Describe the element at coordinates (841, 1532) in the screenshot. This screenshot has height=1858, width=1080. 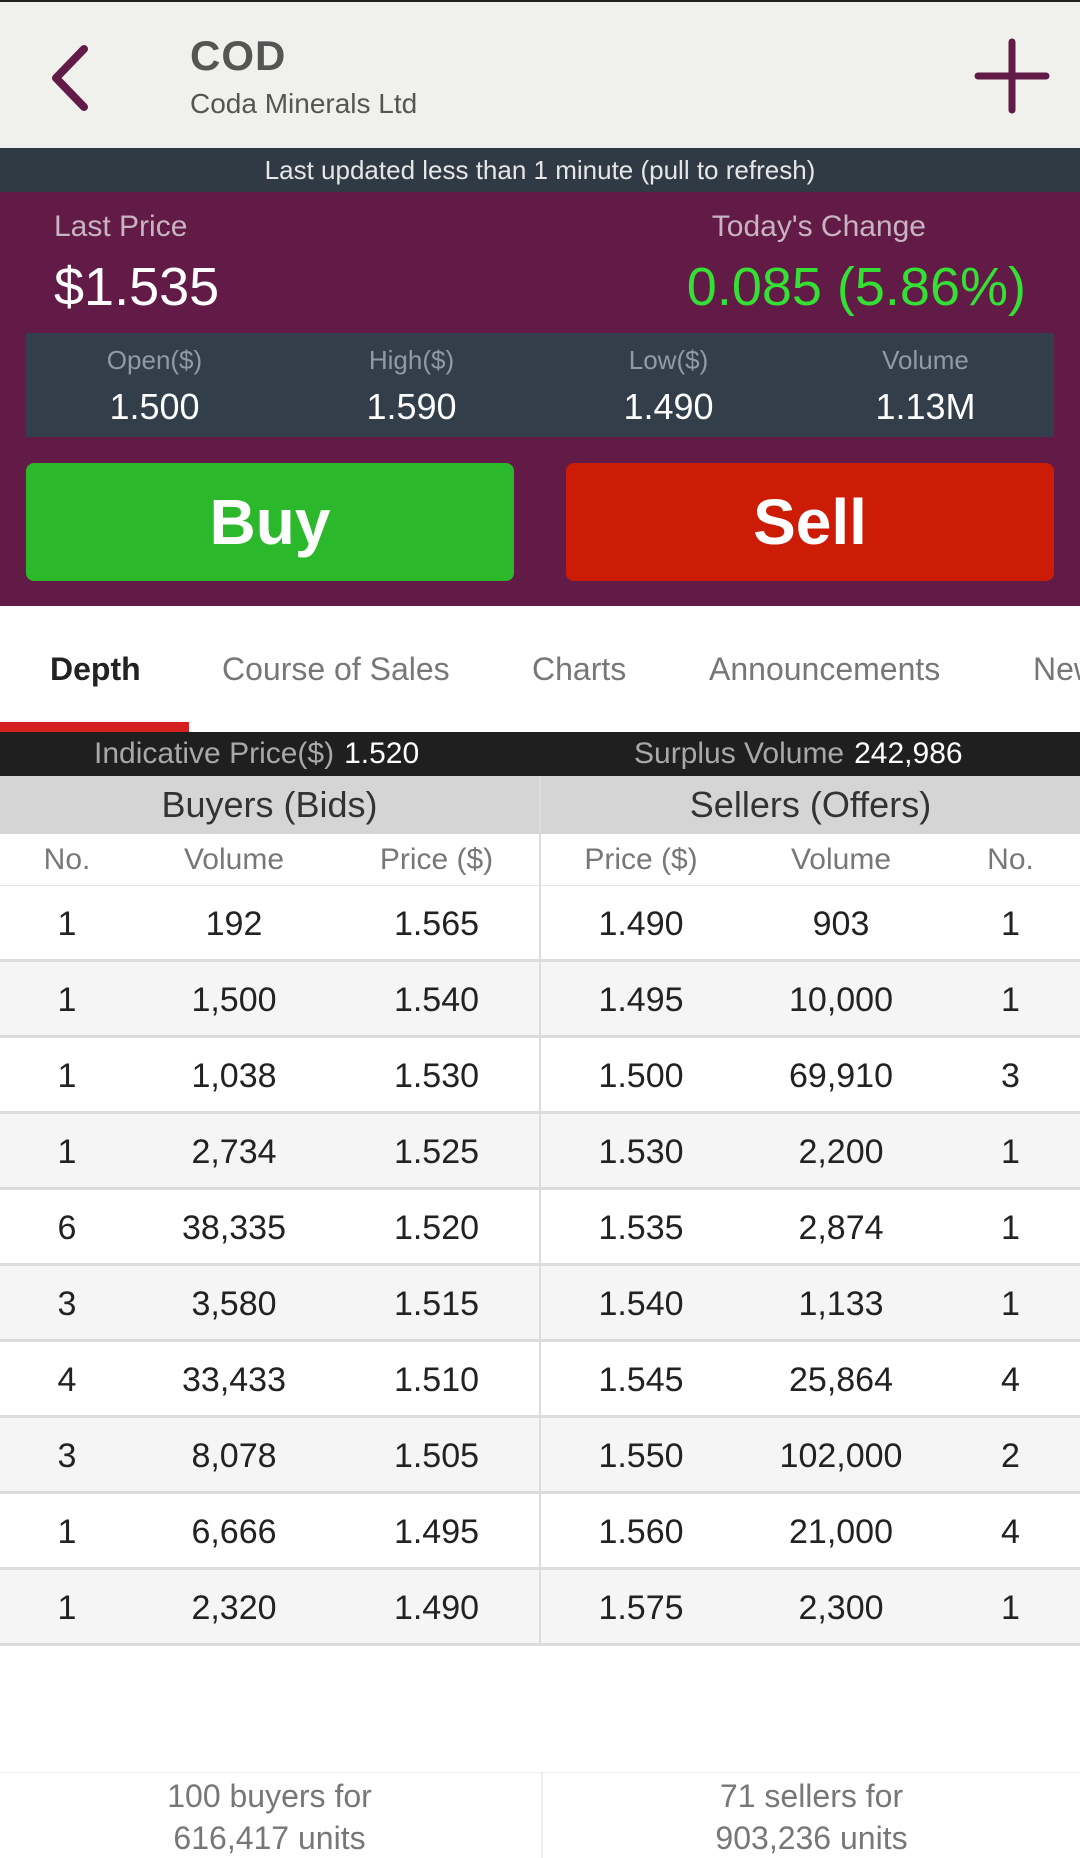
I see `ask-volume: 21,000` at that location.